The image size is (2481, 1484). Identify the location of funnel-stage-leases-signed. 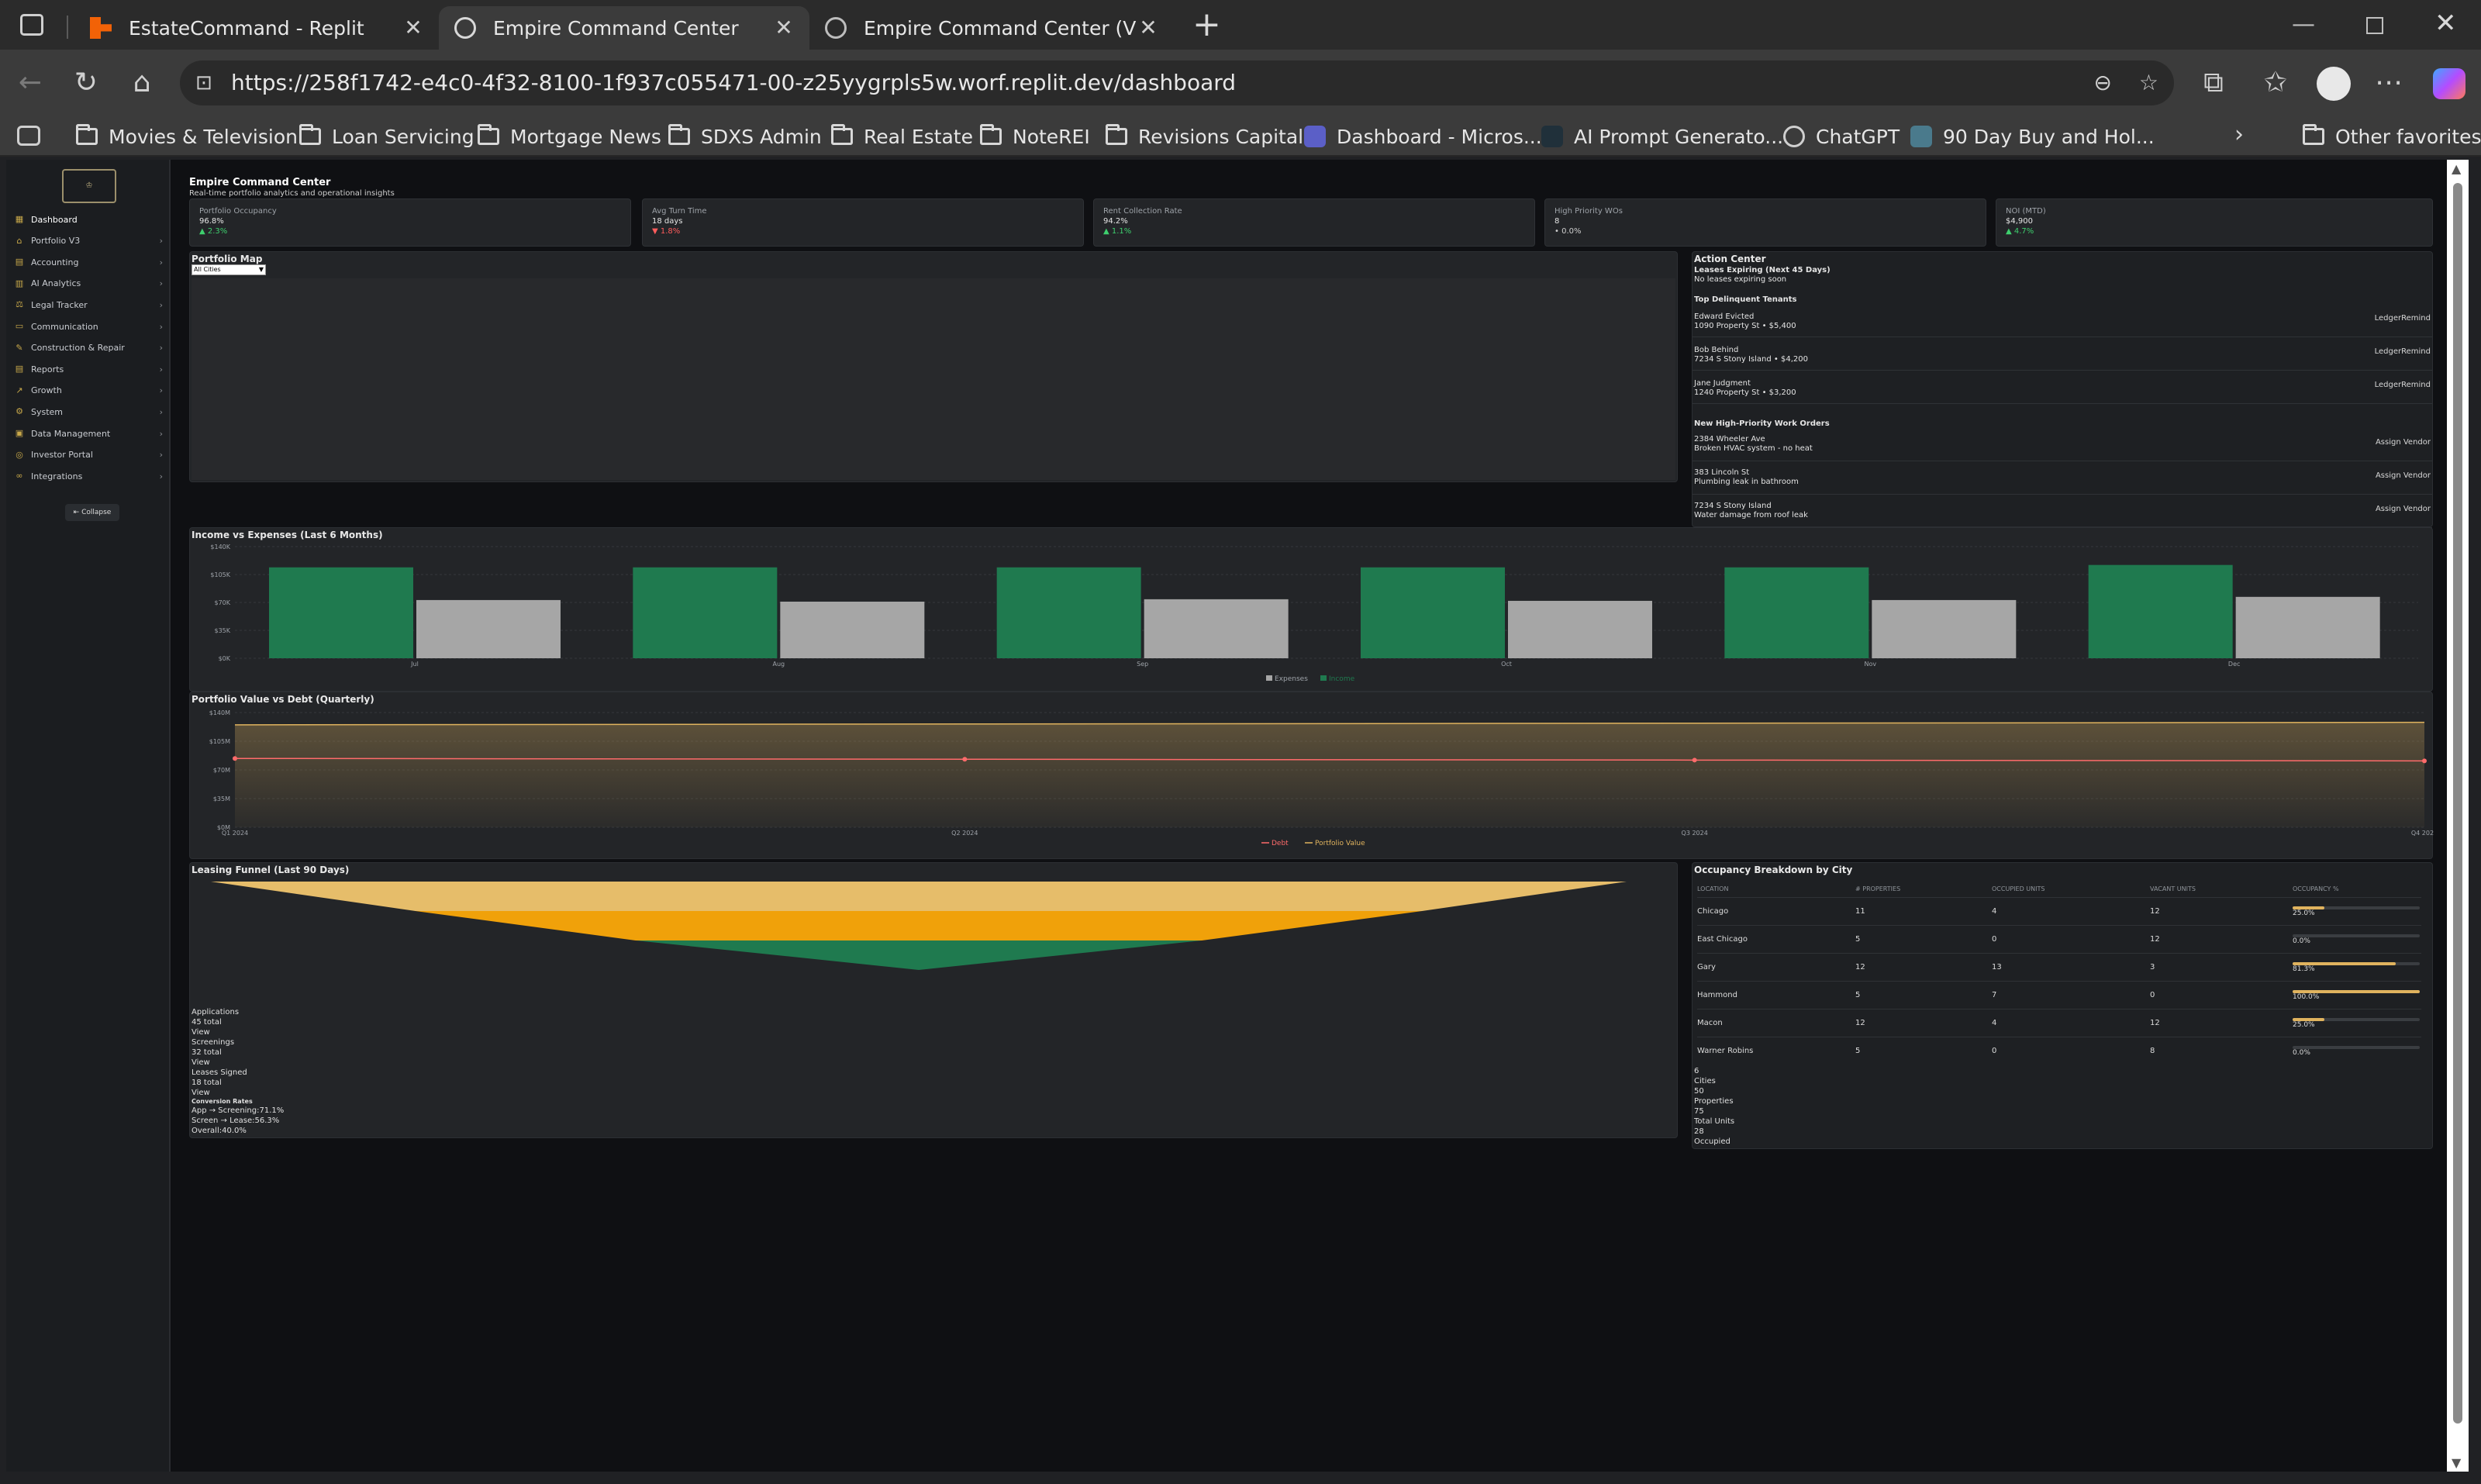
(919, 955).